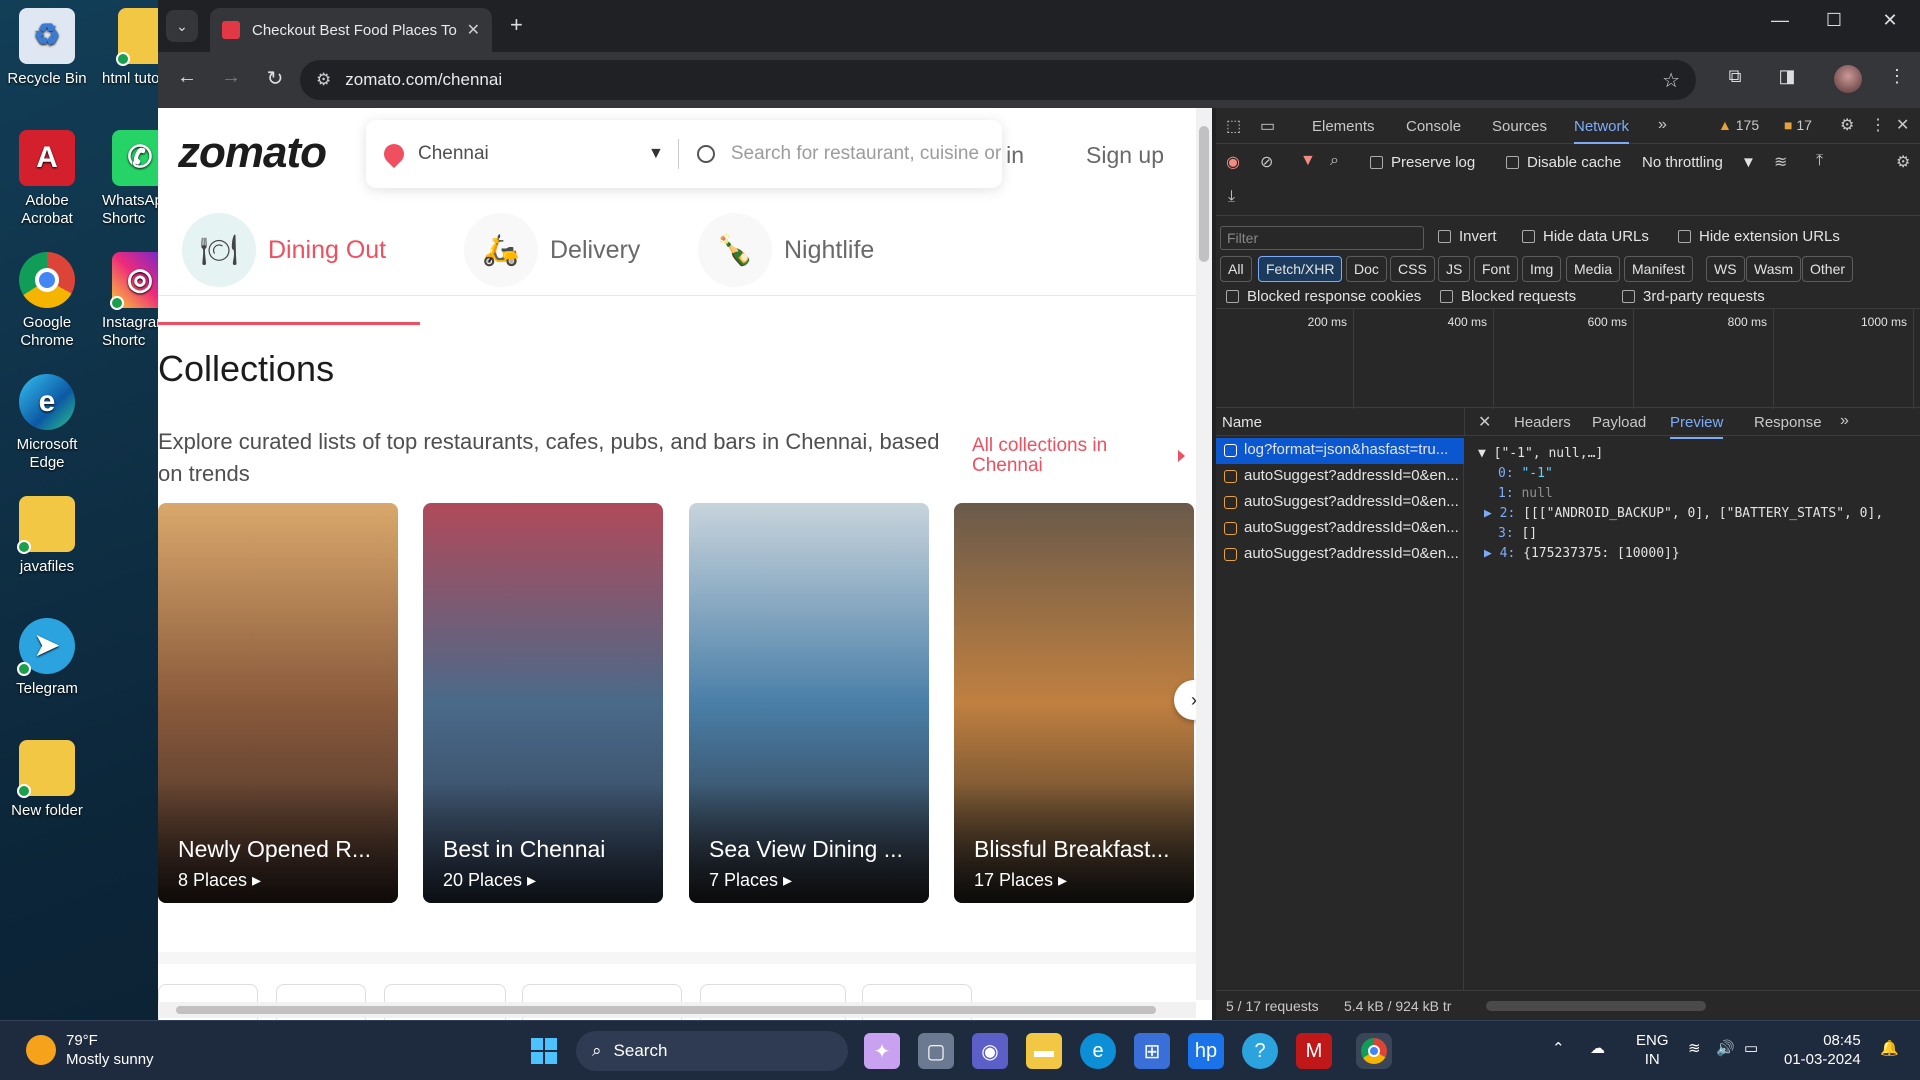  What do you see at coordinates (1484, 422) in the screenshot?
I see `close-panel-icon: ✕` at bounding box center [1484, 422].